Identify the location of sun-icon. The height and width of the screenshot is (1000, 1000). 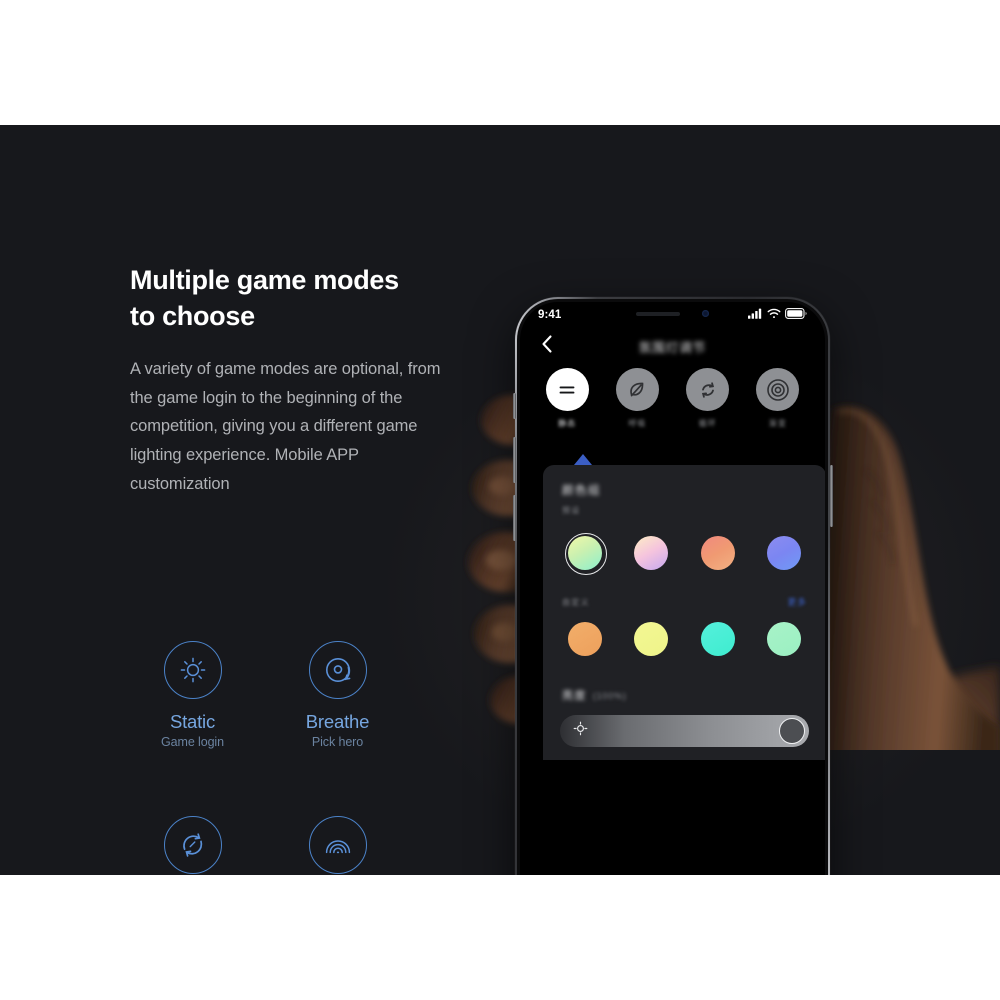
(193, 670).